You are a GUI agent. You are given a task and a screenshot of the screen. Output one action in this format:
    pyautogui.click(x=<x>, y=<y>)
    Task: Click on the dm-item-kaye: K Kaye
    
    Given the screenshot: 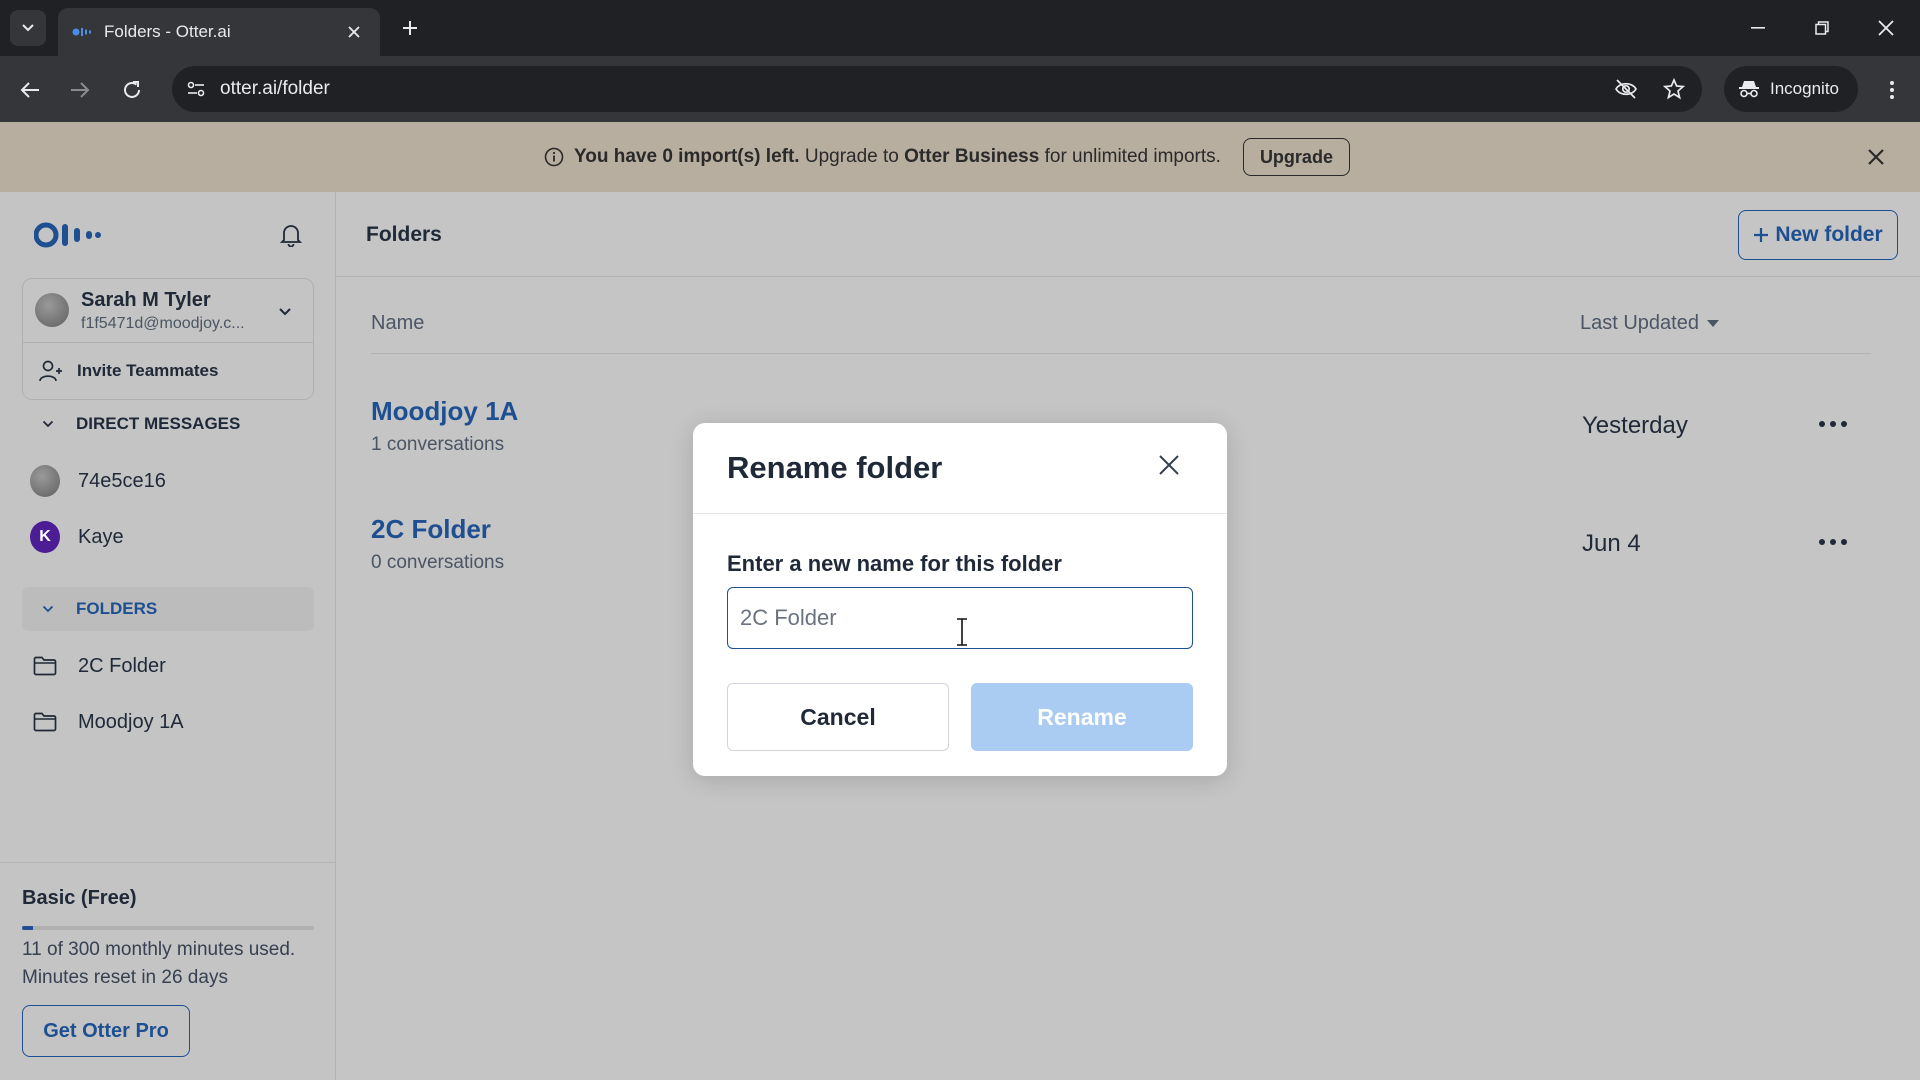 What is the action you would take?
    pyautogui.click(x=170, y=537)
    